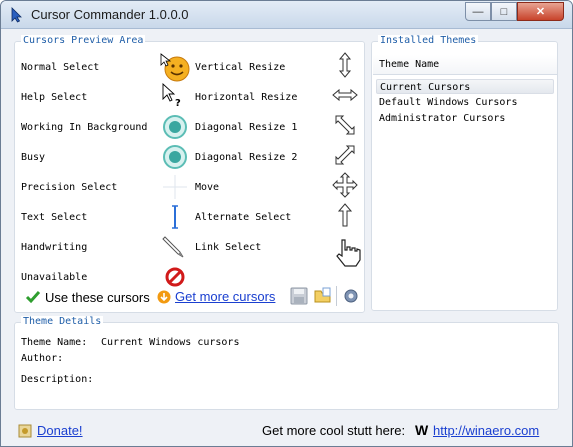 The height and width of the screenshot is (447, 573). Describe the element at coordinates (170, 342) in the screenshot. I see `theme-name-value: Current Windows cursors` at that location.